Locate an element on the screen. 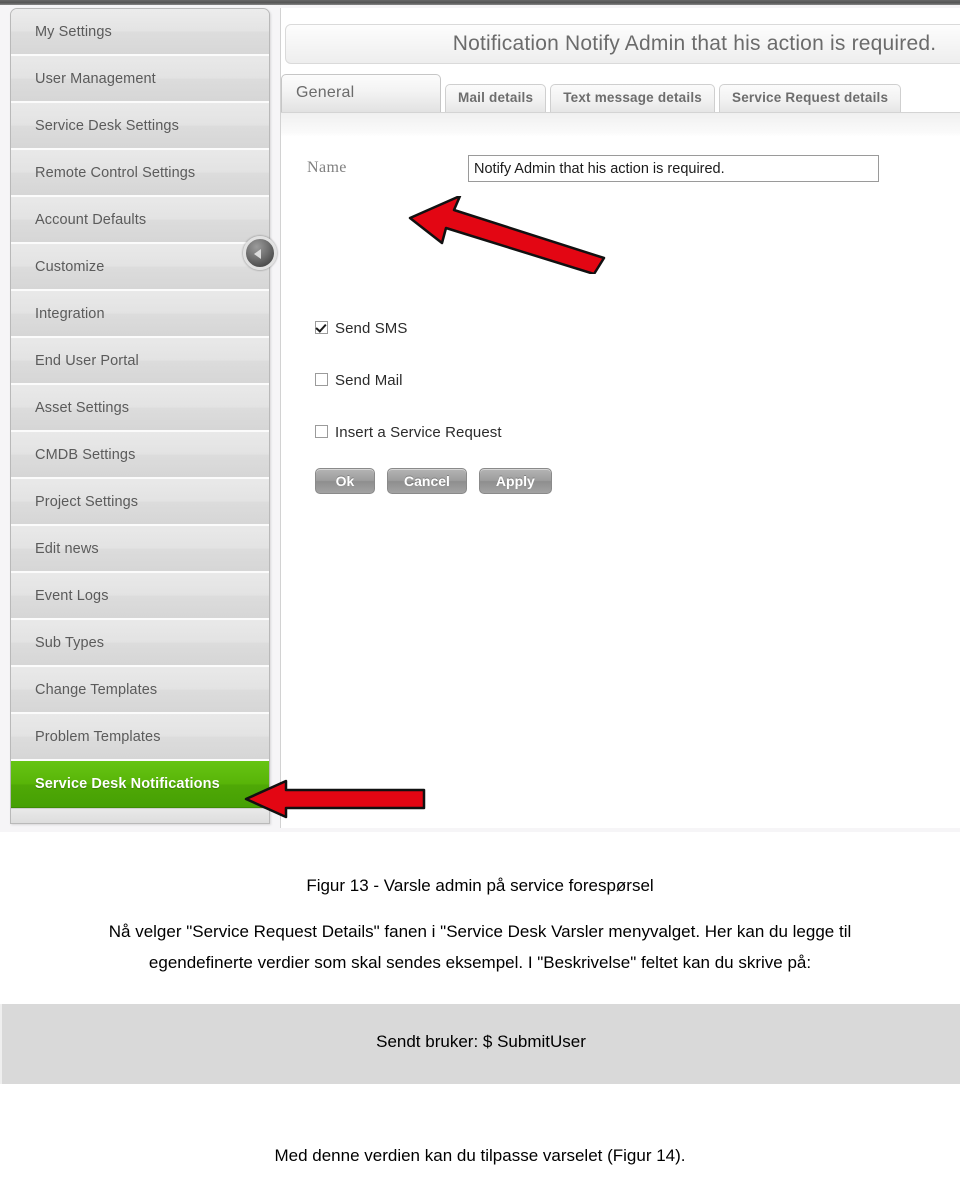 The image size is (960, 1187). tab-label: Service Request details is located at coordinates (810, 97).